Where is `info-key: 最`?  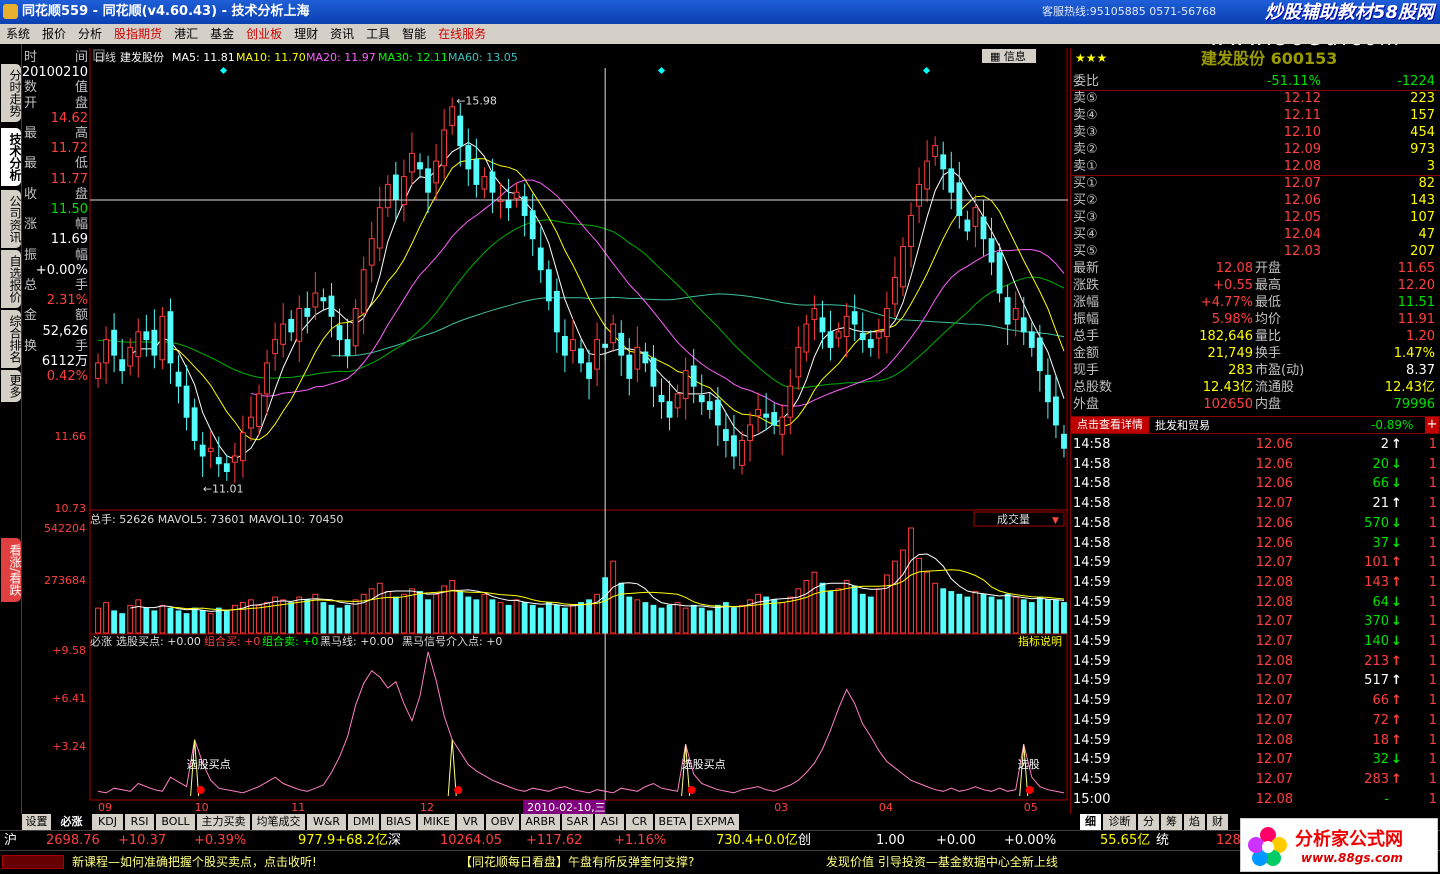 info-key: 最 is located at coordinates (31, 133).